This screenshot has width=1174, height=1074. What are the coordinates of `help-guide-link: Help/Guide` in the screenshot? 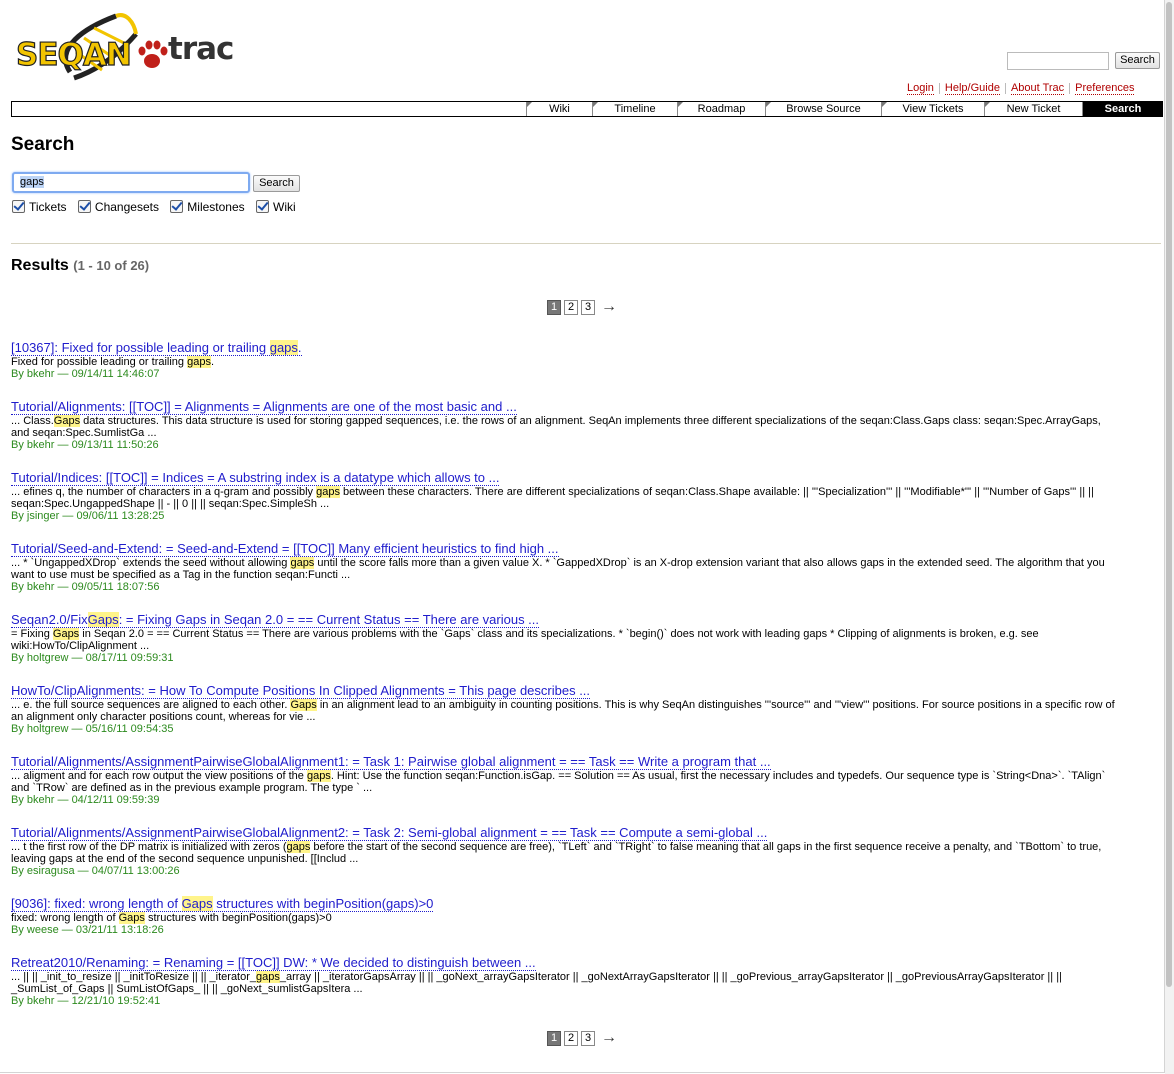 It's located at (972, 88).